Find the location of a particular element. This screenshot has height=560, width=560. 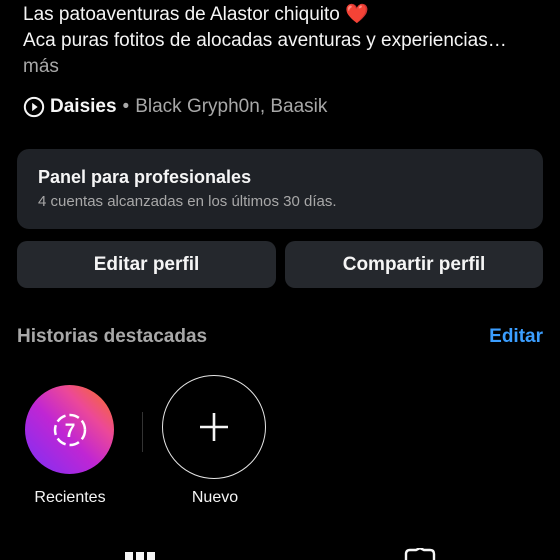

highlights-divider is located at coordinates (142, 432).